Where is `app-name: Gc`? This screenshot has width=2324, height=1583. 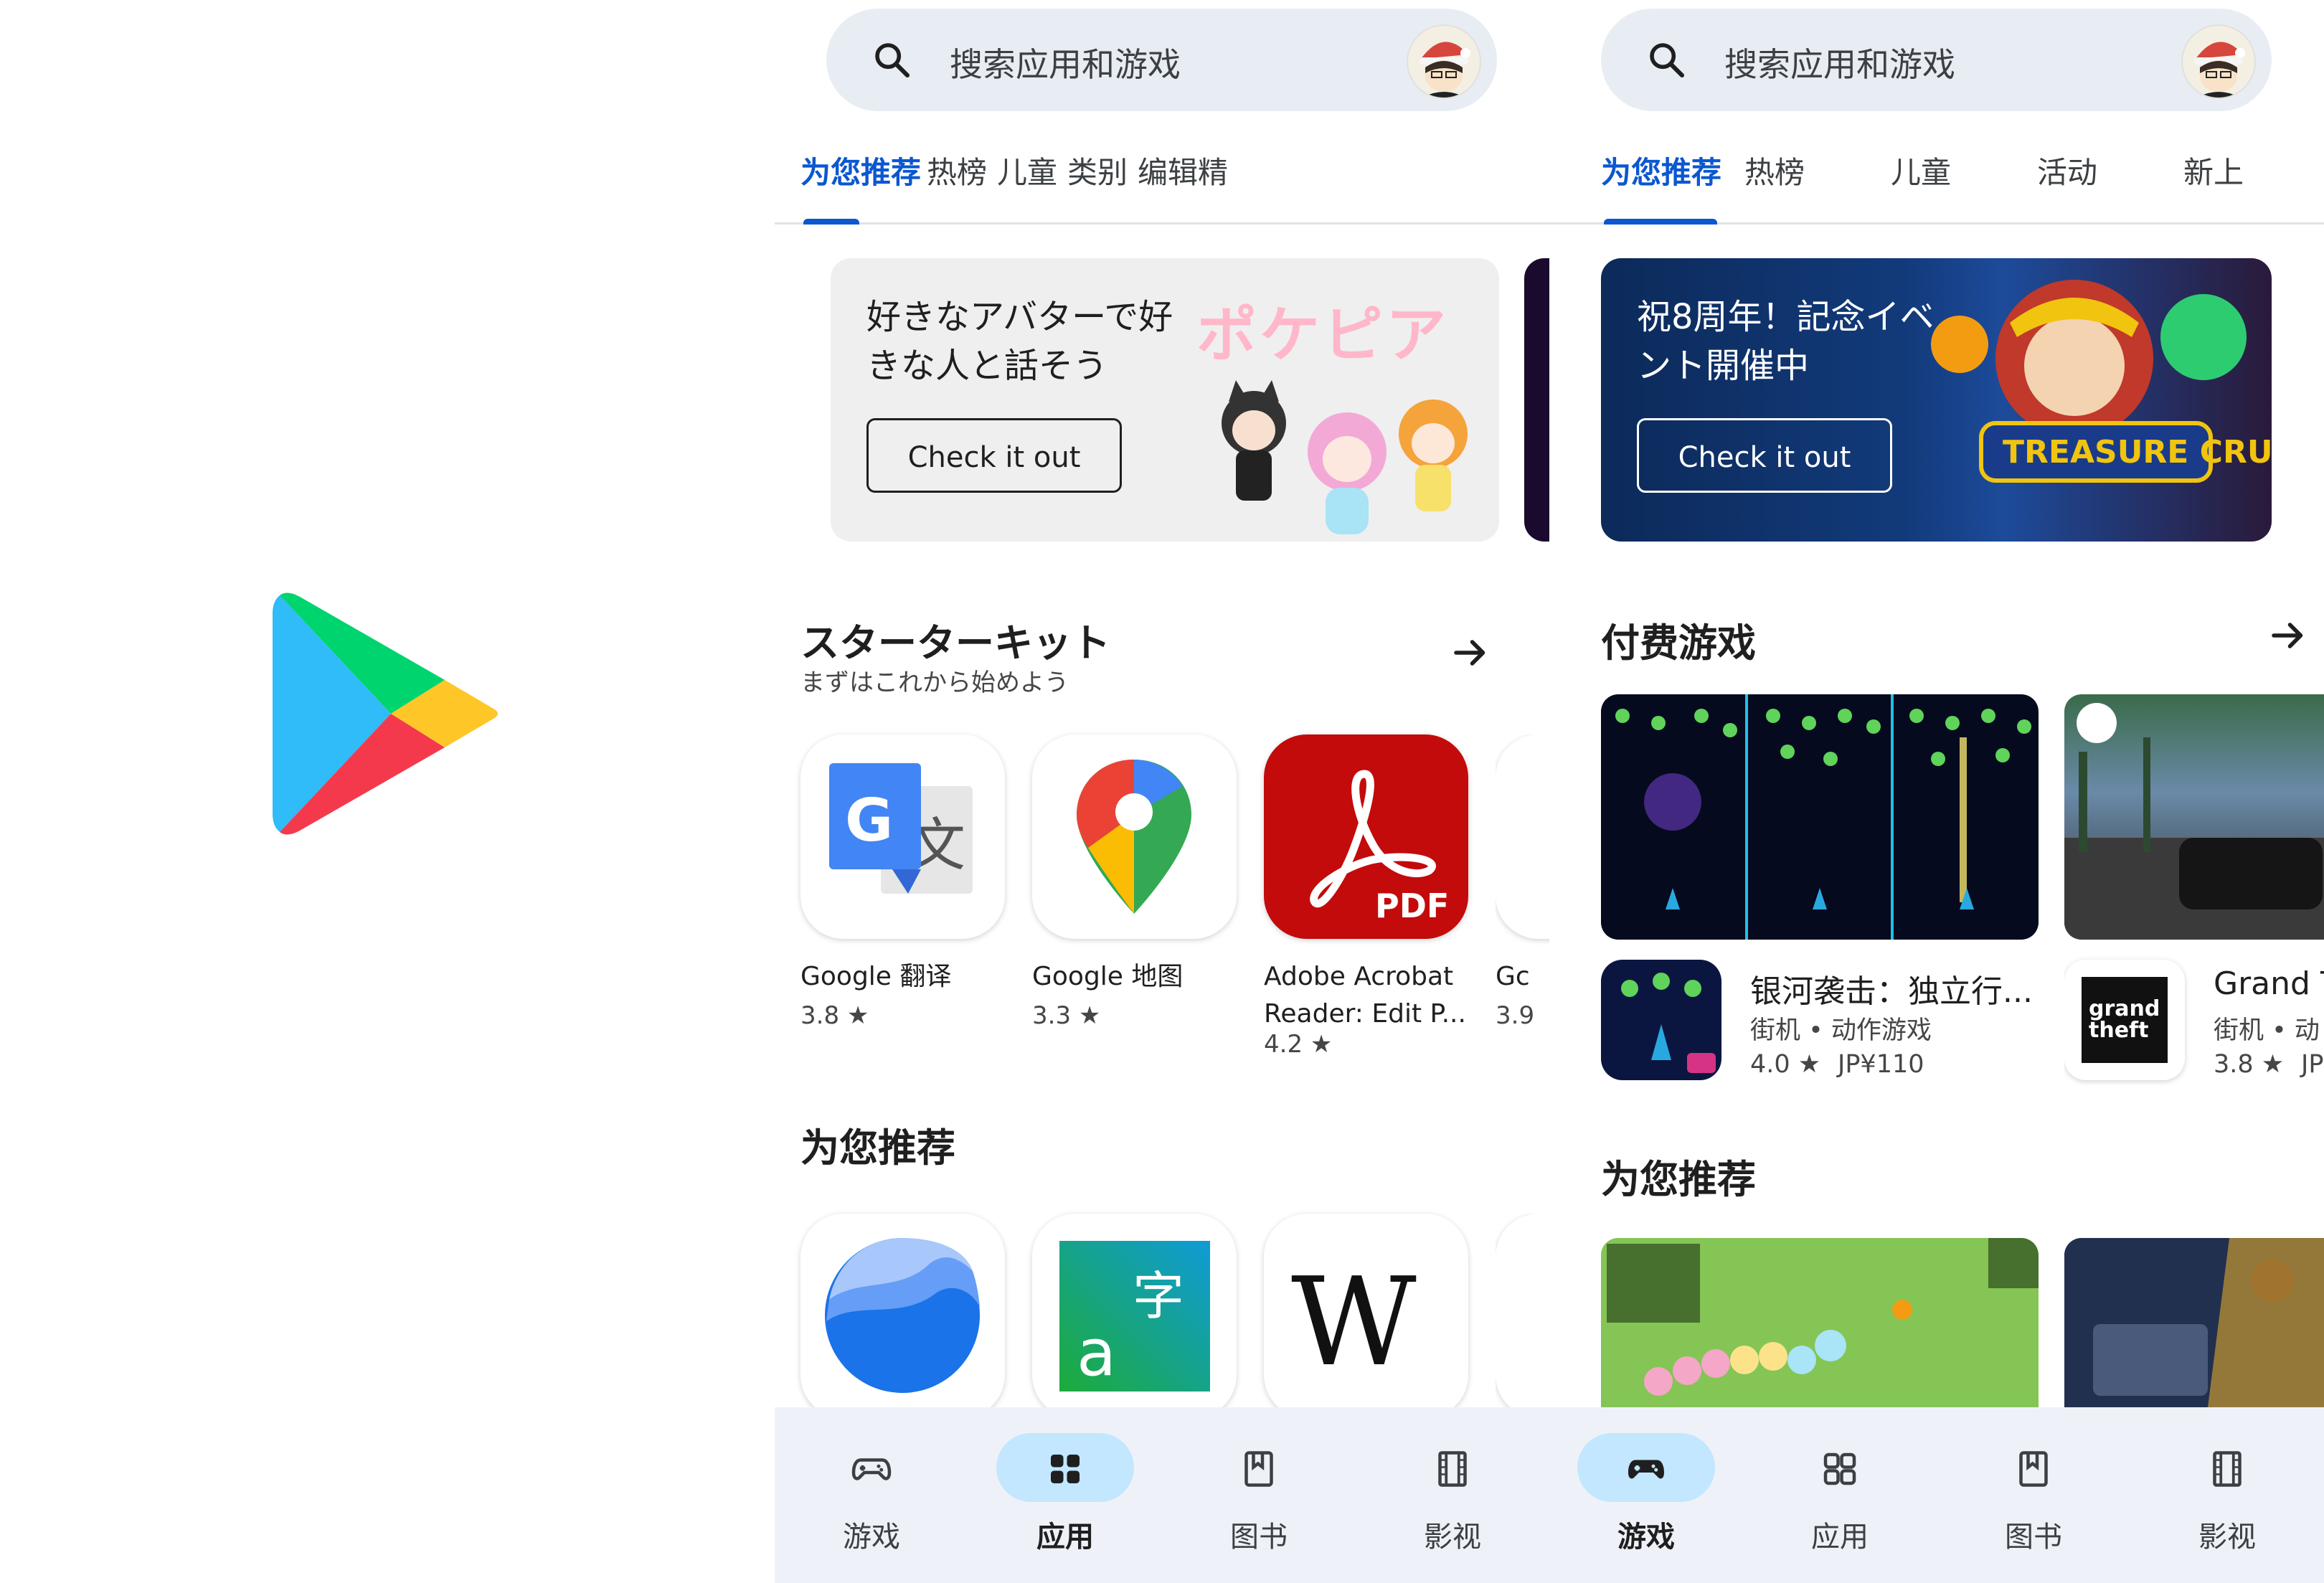
app-name: Gc is located at coordinates (1513, 976).